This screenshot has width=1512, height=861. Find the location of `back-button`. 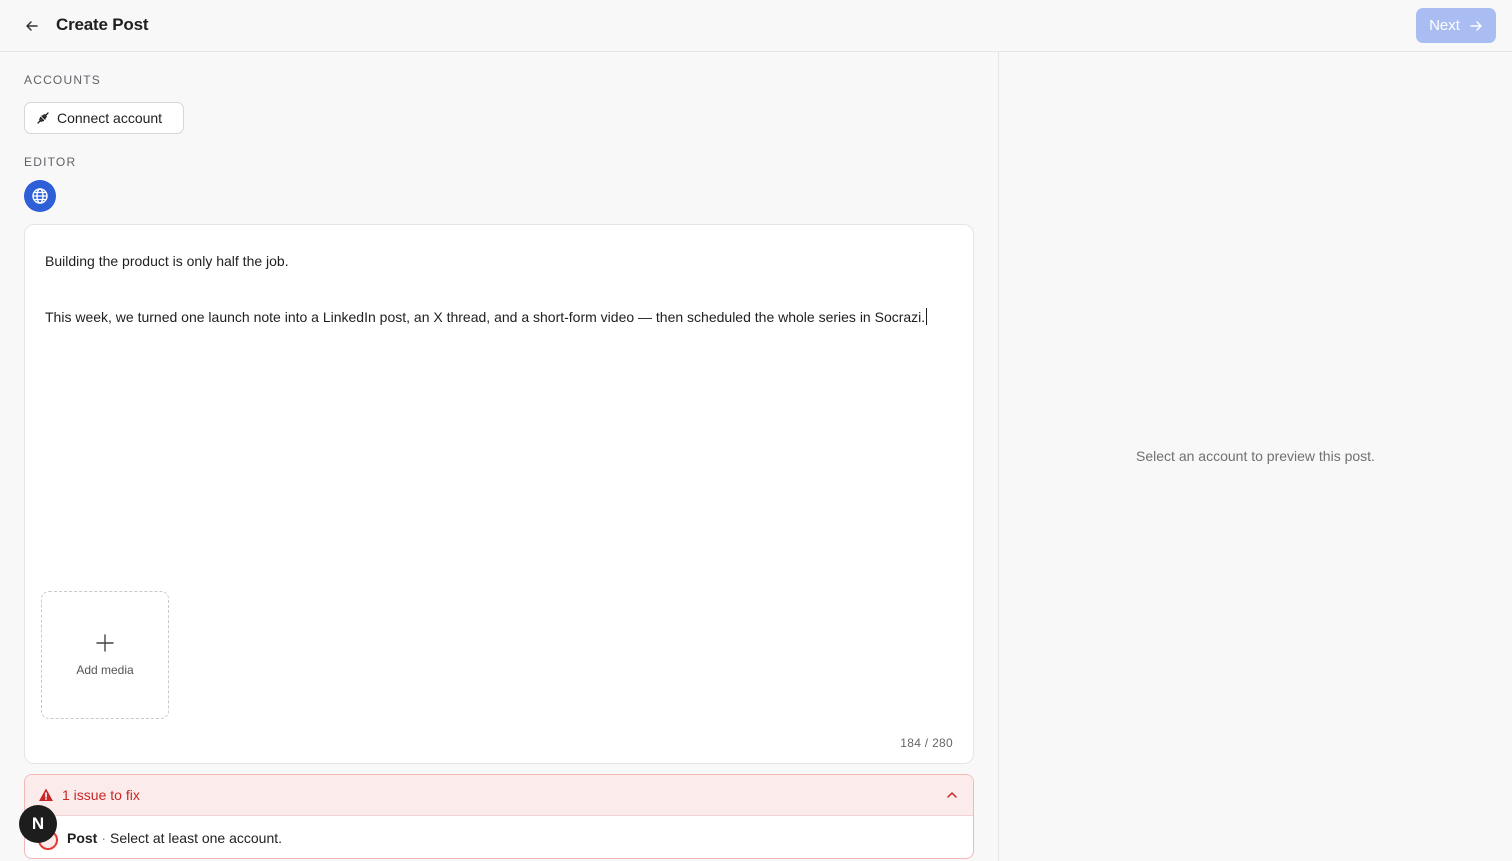

back-button is located at coordinates (32, 26).